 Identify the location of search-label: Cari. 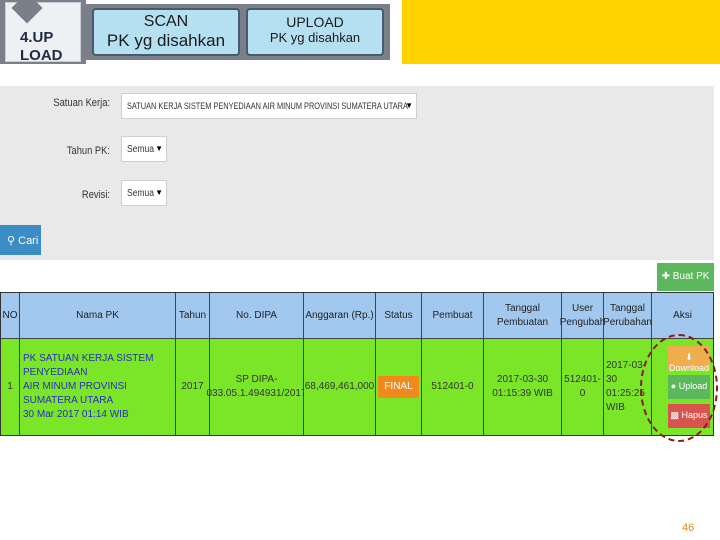
(28, 241).